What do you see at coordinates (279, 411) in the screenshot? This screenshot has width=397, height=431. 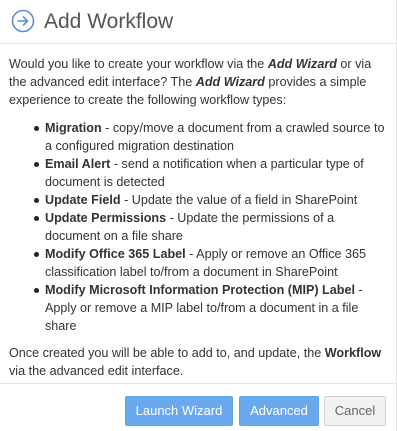 I see `advanced-button: Advanced` at bounding box center [279, 411].